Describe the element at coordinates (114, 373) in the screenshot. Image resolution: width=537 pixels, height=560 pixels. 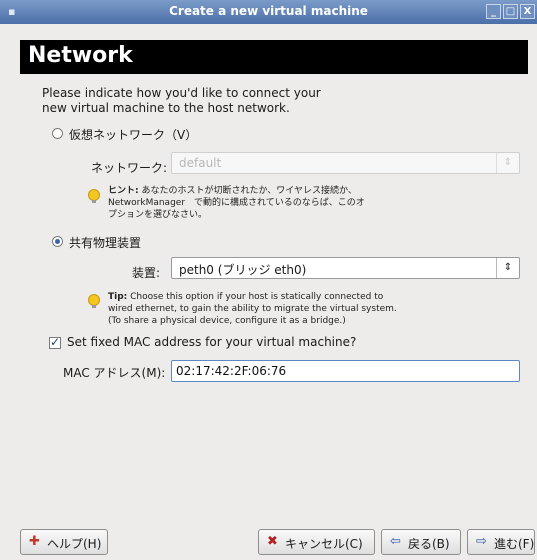
I see `mac-address-label: MAC アドレス(M):` at that location.